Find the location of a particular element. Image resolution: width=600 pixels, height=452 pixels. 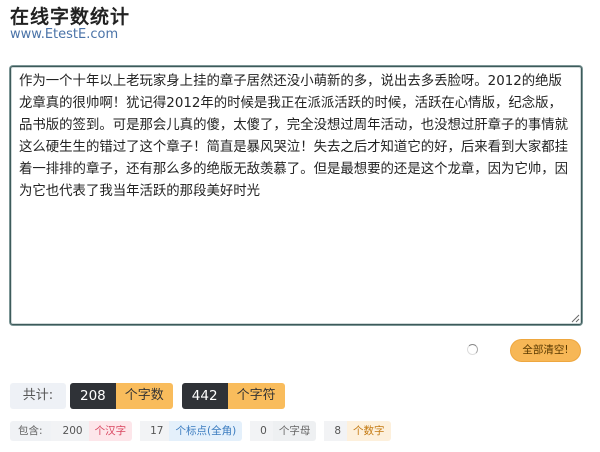

char-count-value: 442 is located at coordinates (204, 396).